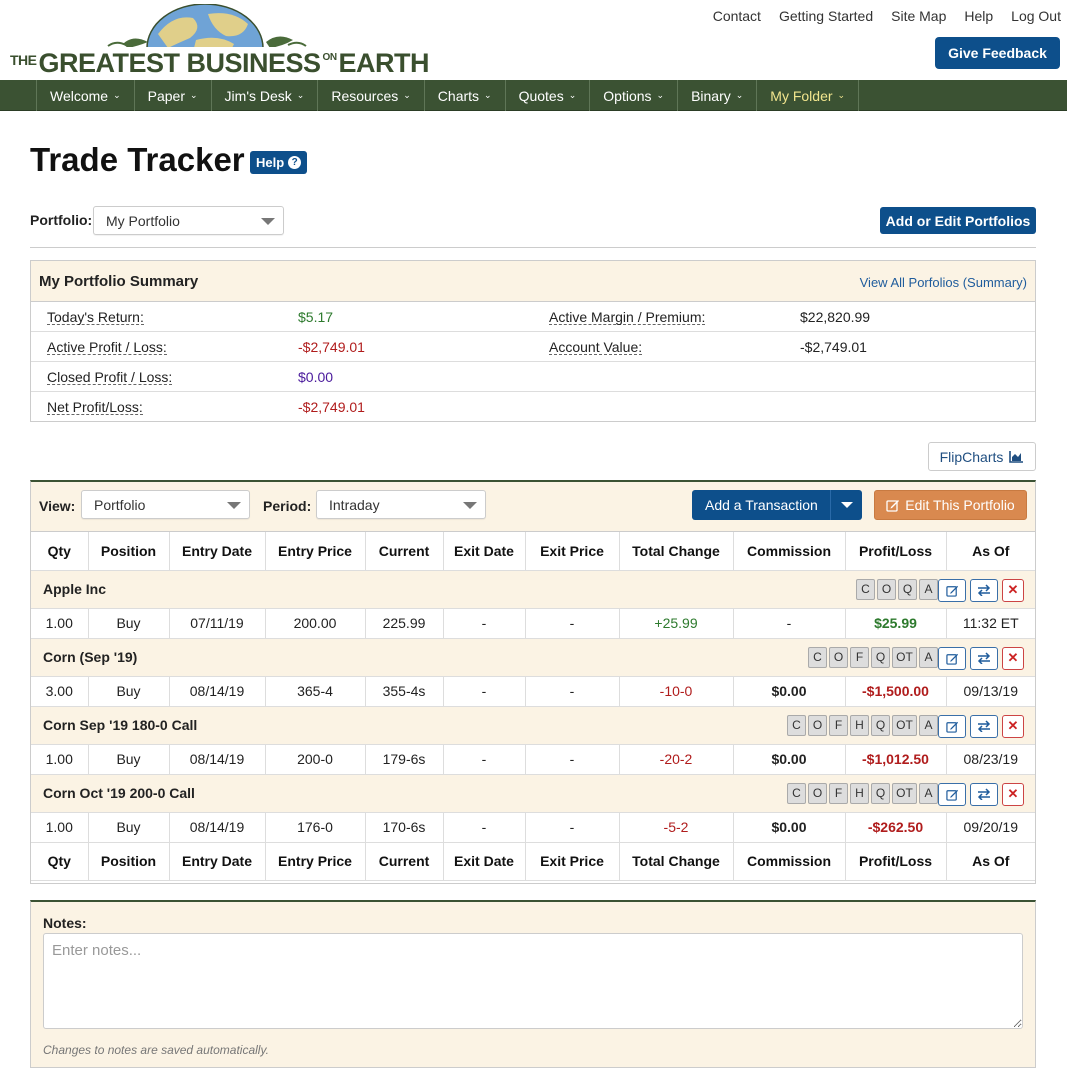 This screenshot has height=1090, width=1067. What do you see at coordinates (548, 95) in the screenshot?
I see `nav-item-quotes: Quotes ⌄` at bounding box center [548, 95].